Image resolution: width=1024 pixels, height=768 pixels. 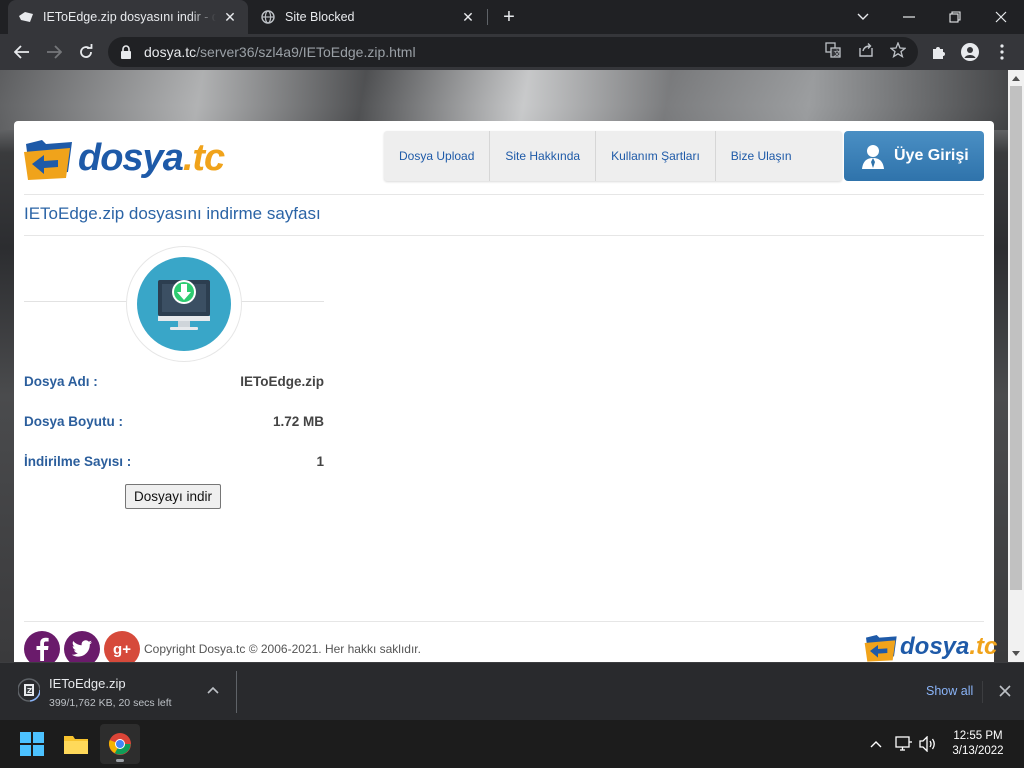 I want to click on page-title: IEToEdge.zip dosyasını indirme sayfası, so click(x=172, y=213).